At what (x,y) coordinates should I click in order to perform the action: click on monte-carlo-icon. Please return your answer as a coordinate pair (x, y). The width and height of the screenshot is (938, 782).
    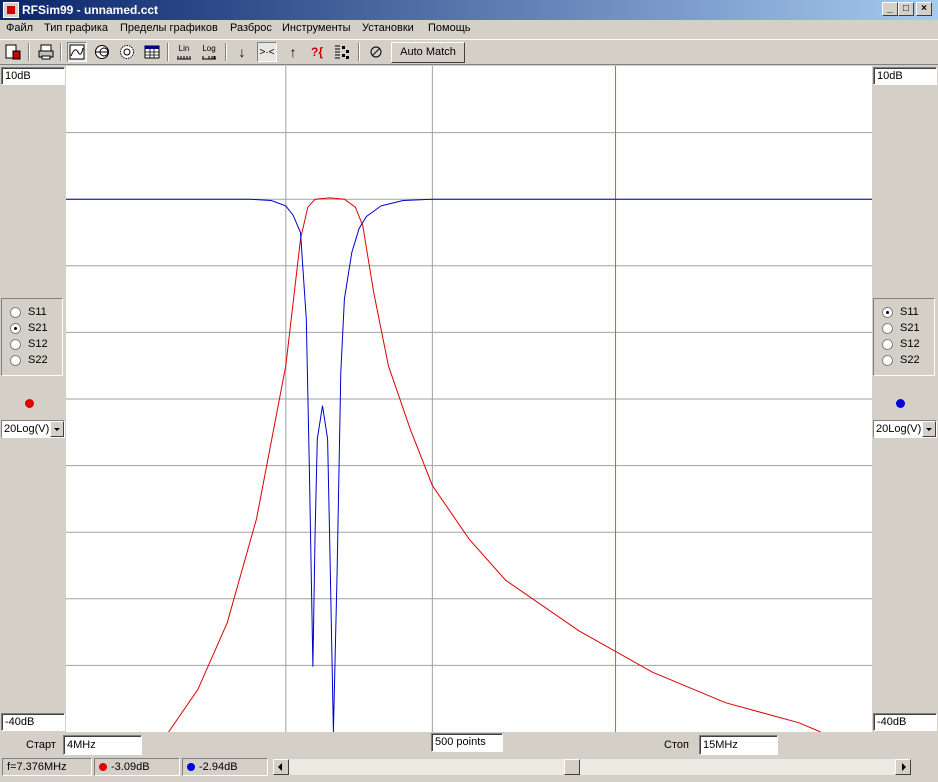
    Looking at the image, I should click on (342, 52).